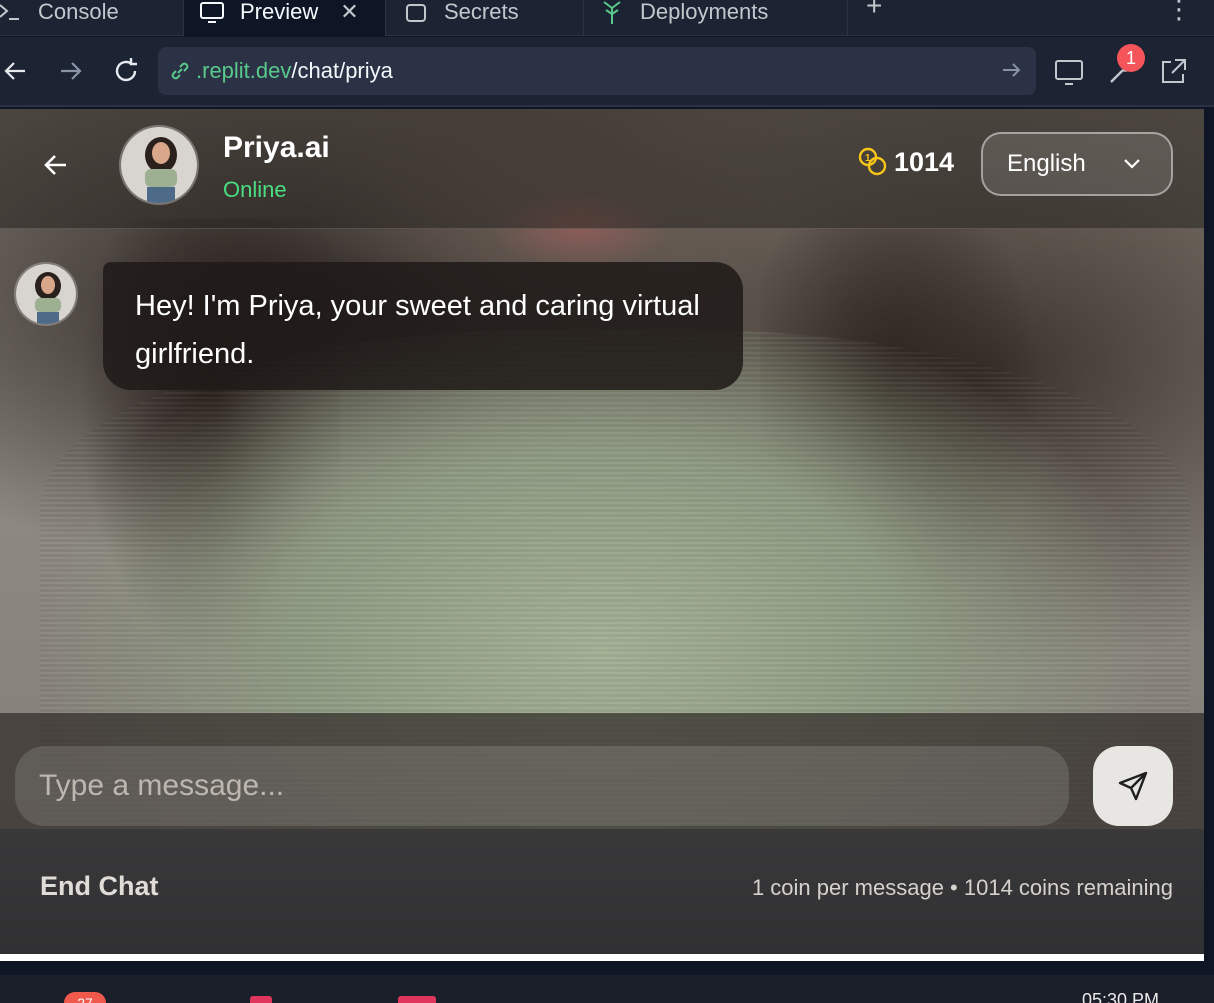 This screenshot has width=1214, height=1003. I want to click on send-button, so click(1133, 786).